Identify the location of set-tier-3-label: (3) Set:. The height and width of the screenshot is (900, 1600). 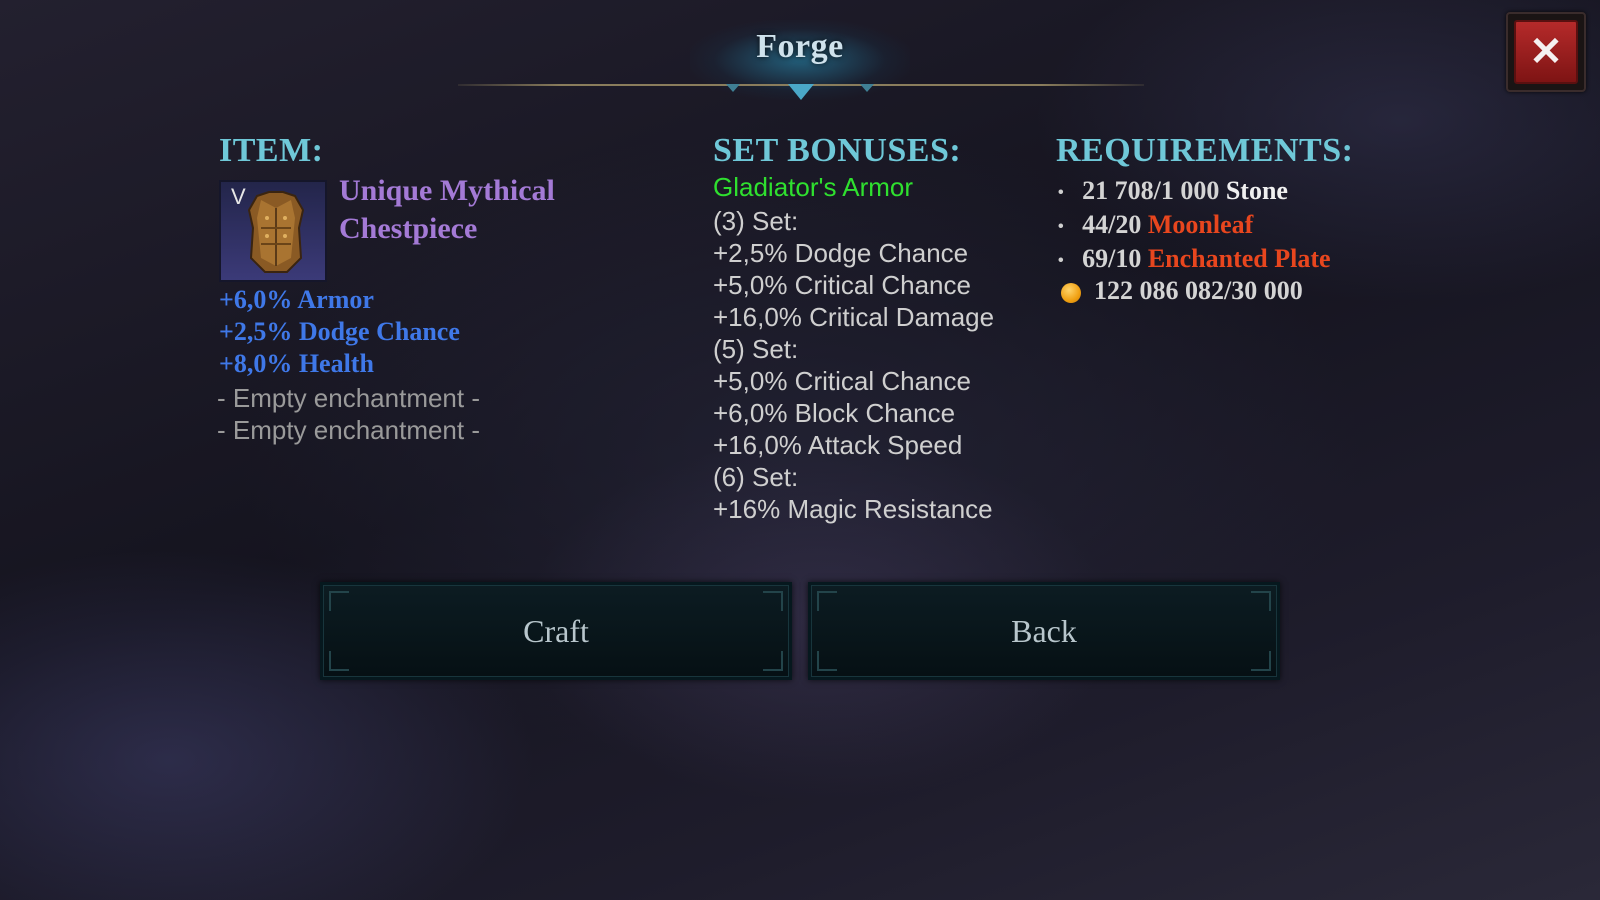
(756, 221).